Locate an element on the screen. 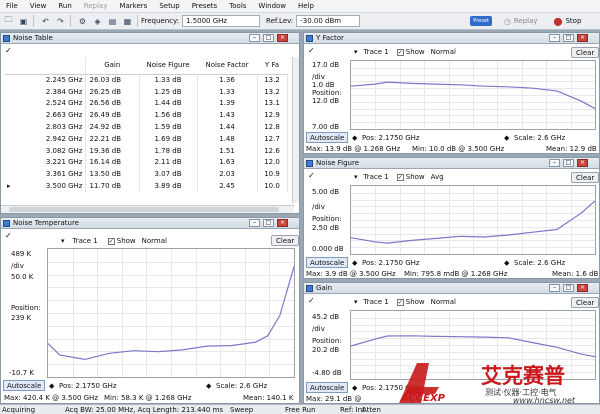 The height and width of the screenshot is (414, 600). ref-level-field: -30.00 dBm is located at coordinates (328, 21).